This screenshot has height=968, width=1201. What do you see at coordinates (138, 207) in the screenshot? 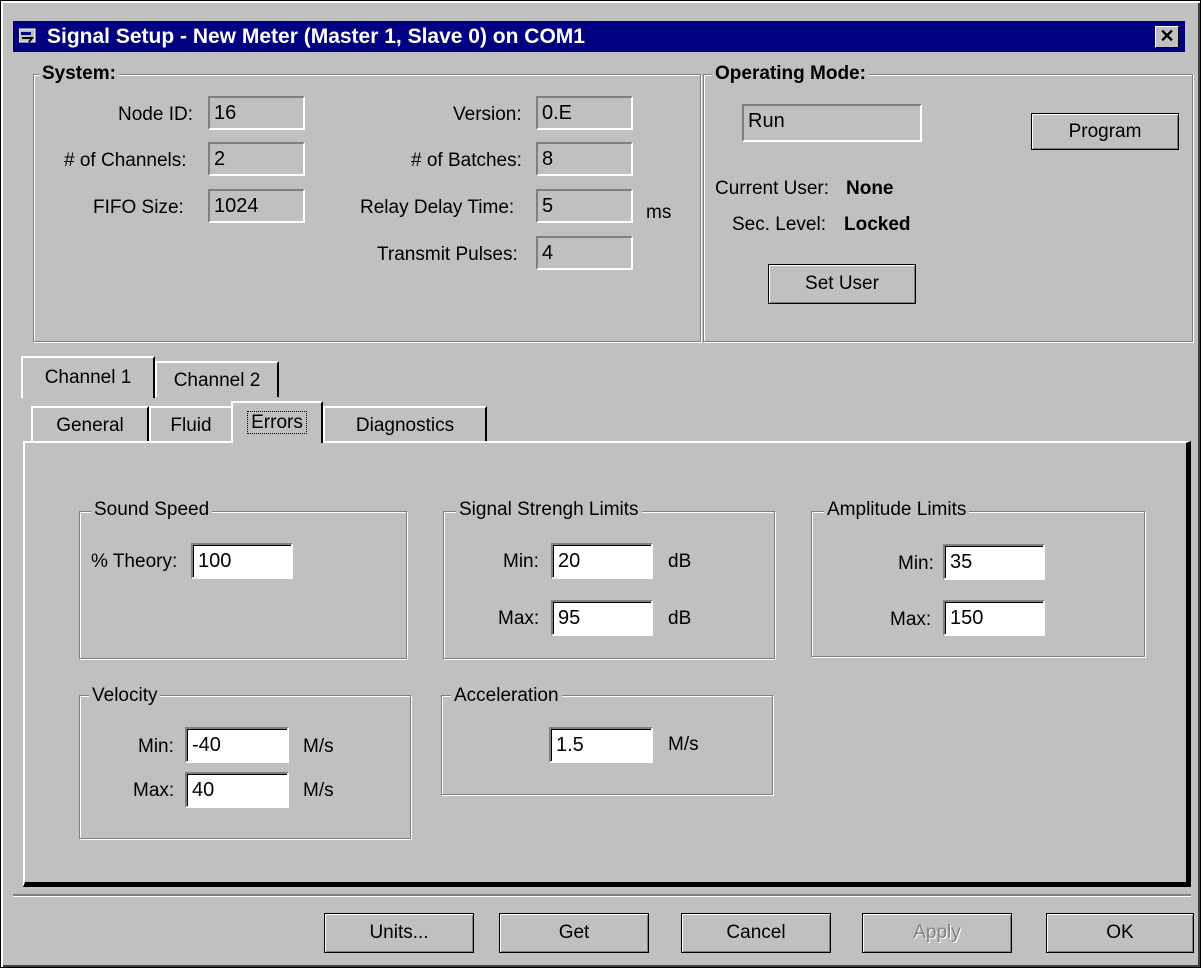
I see `fifo-size-label: FIFO Size:` at bounding box center [138, 207].